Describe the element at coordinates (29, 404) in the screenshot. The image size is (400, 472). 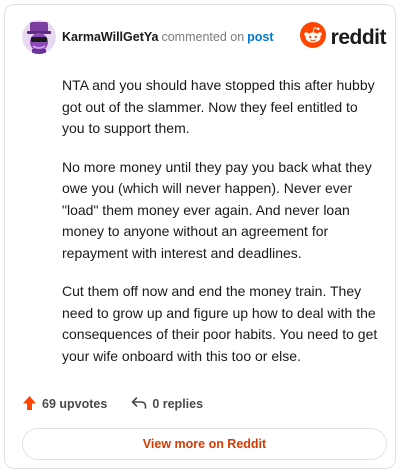
I see `upvote-arrow-icon` at that location.